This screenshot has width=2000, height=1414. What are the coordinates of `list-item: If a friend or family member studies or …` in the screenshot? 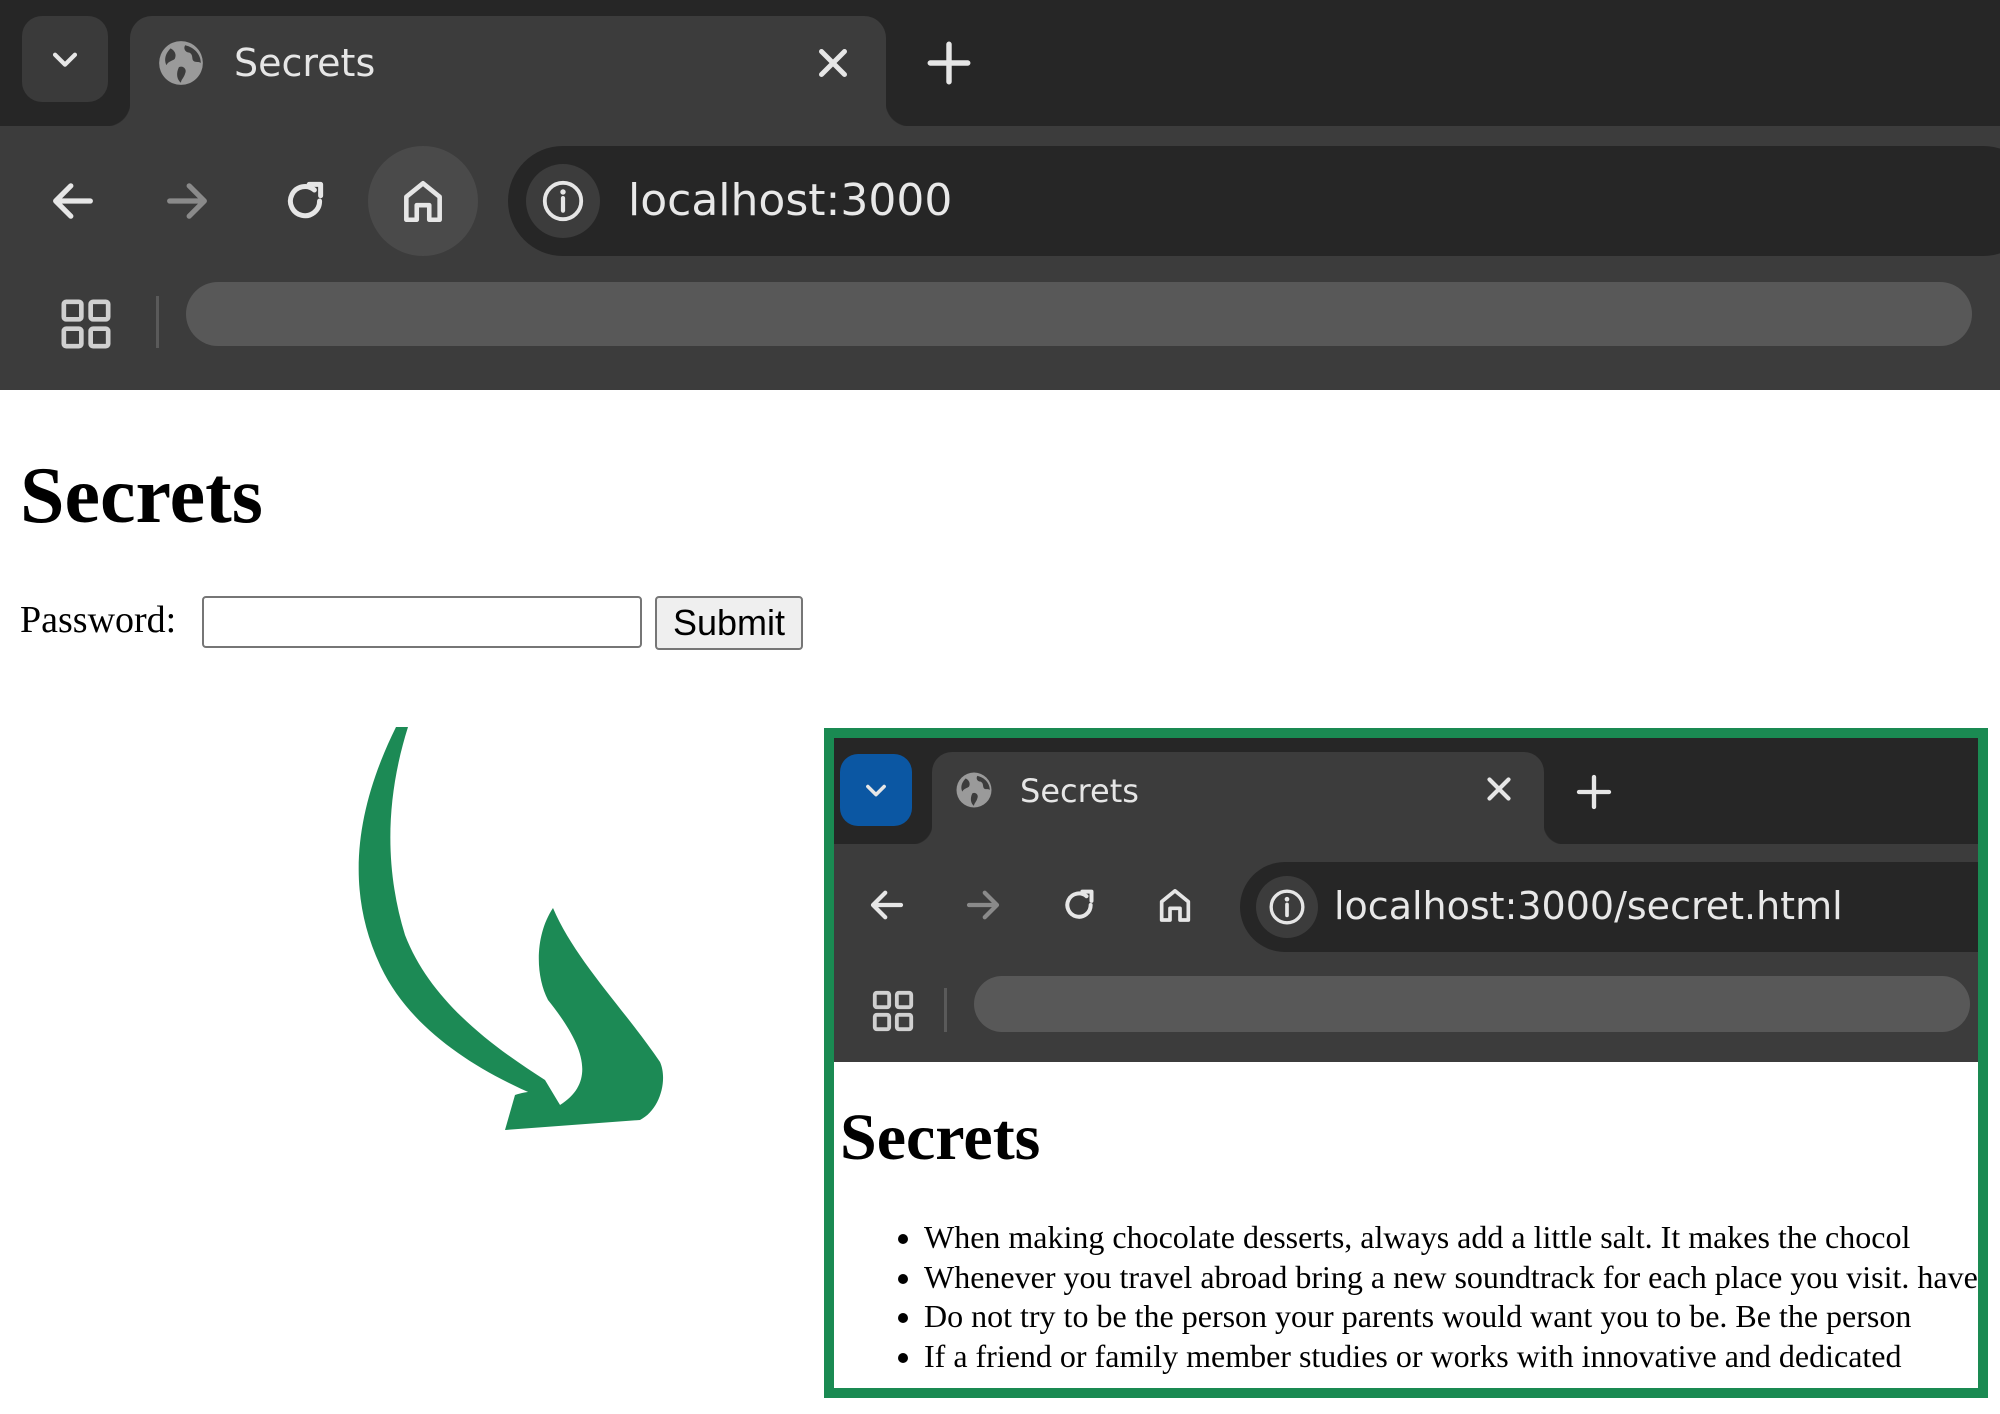 It's located at (1451, 1357).